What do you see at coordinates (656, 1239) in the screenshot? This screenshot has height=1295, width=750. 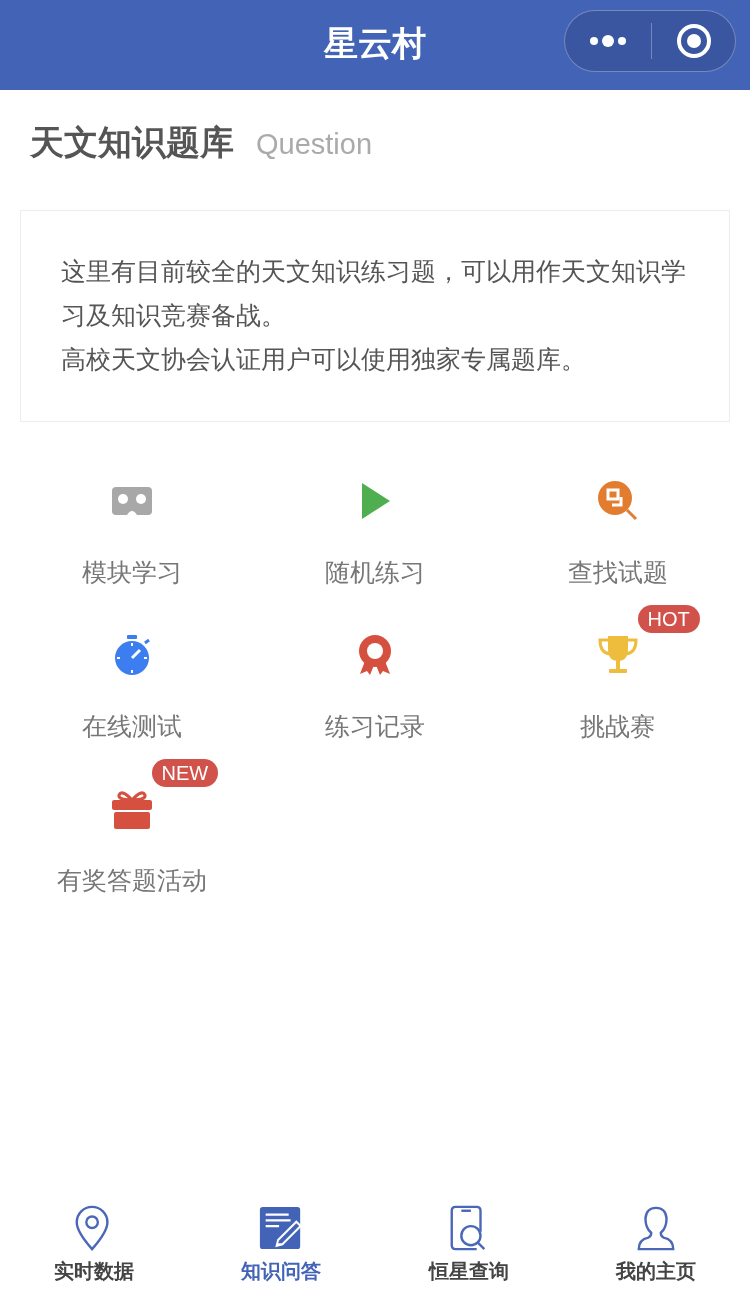 I see `tab: 我的主页` at bounding box center [656, 1239].